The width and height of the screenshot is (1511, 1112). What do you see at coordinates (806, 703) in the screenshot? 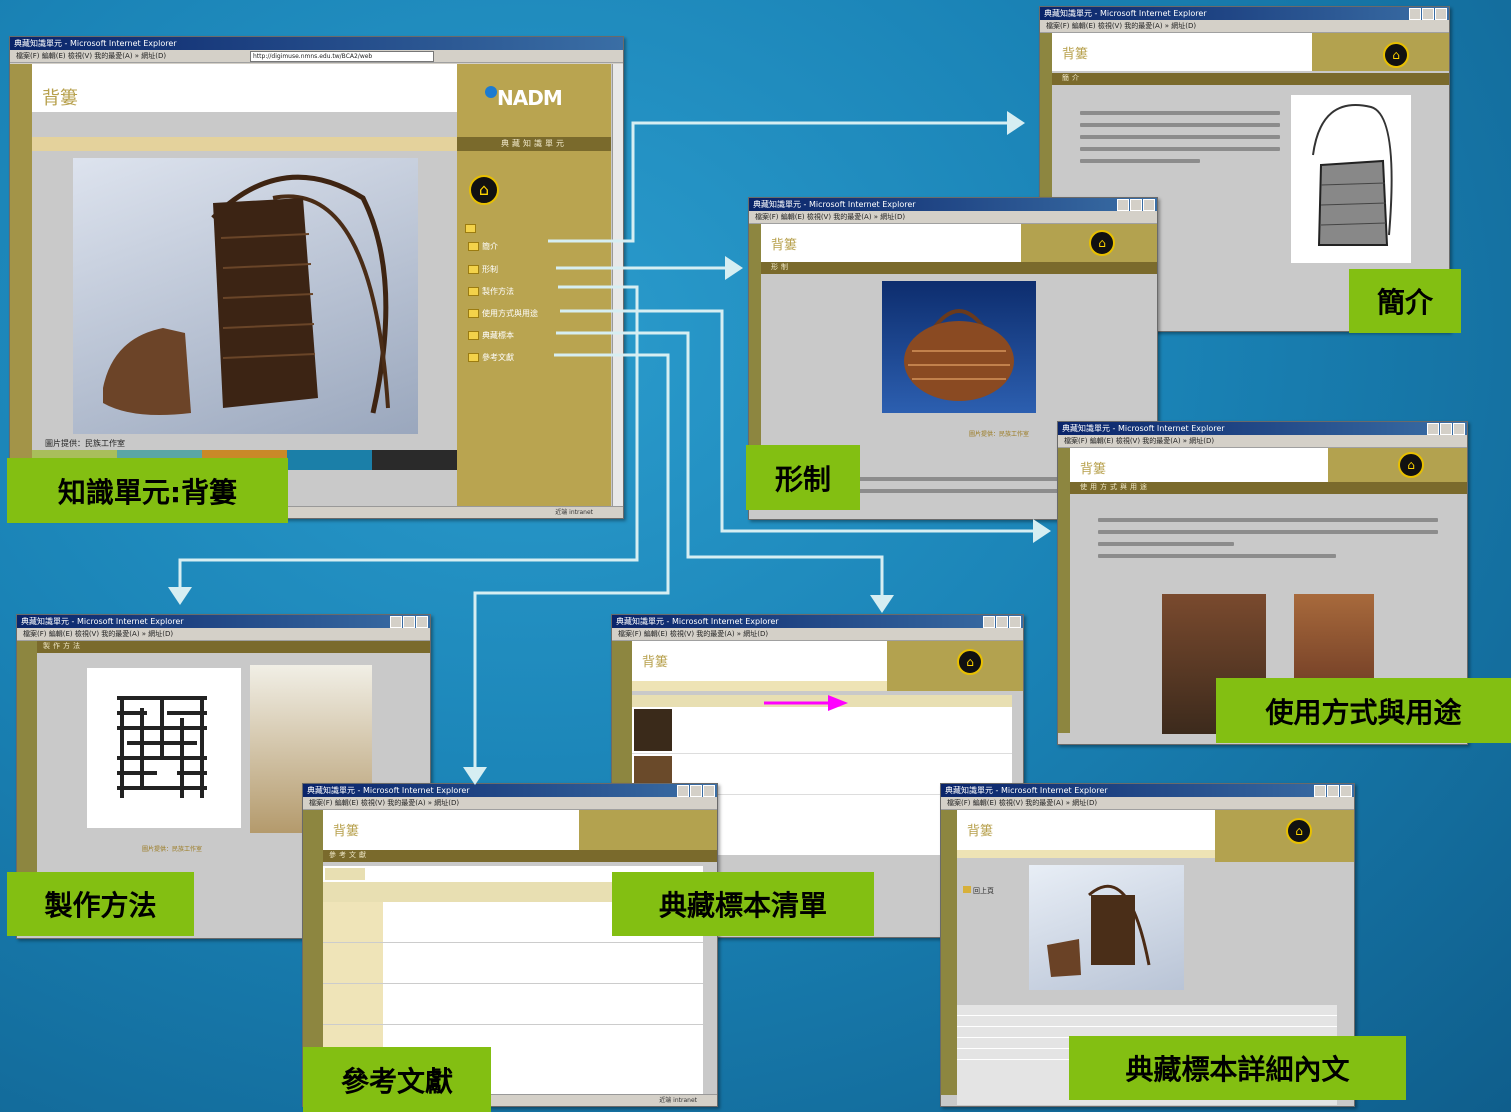
I see `magenta-arrow-icon` at bounding box center [806, 703].